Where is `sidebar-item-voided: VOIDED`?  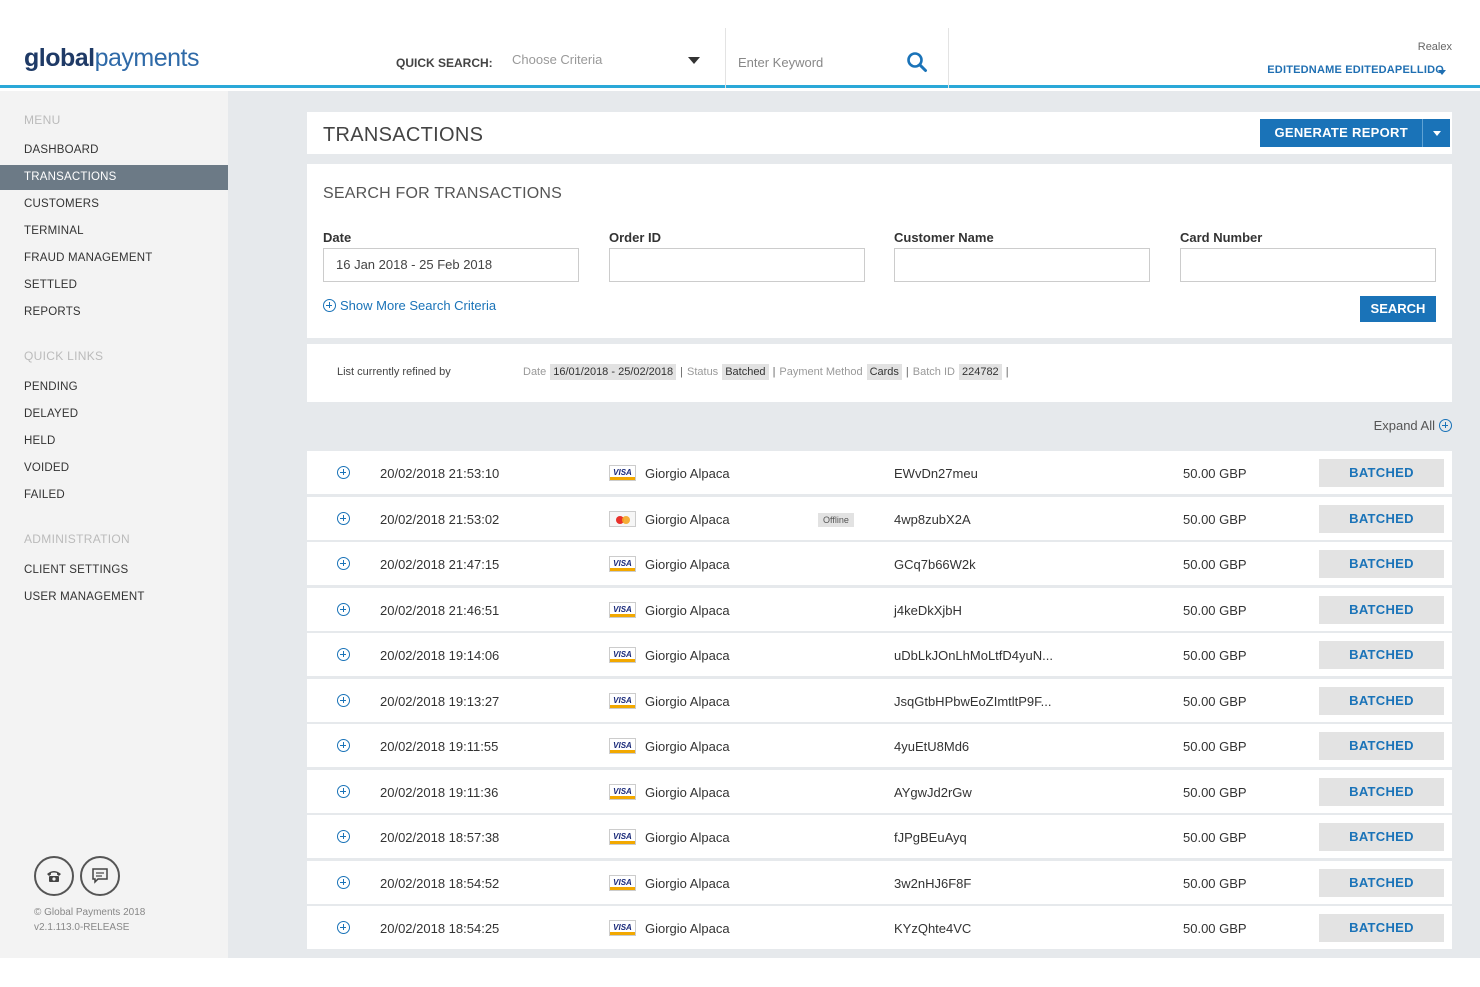
sidebar-item-voided: VOIDED is located at coordinates (114, 468).